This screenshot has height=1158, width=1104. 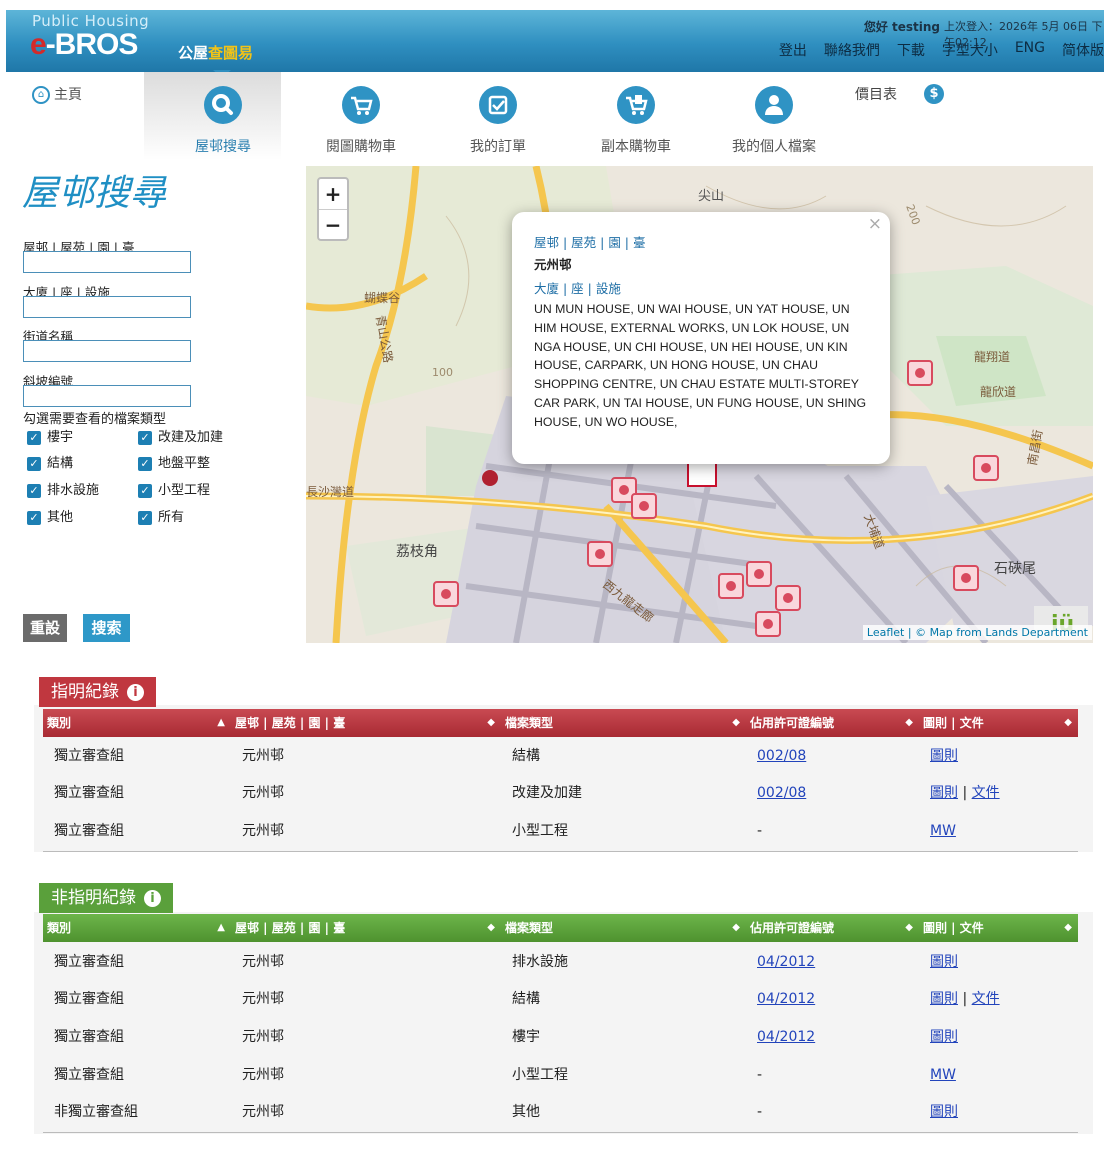 What do you see at coordinates (41, 95) in the screenshot?
I see `home-icon: ⌂` at bounding box center [41, 95].